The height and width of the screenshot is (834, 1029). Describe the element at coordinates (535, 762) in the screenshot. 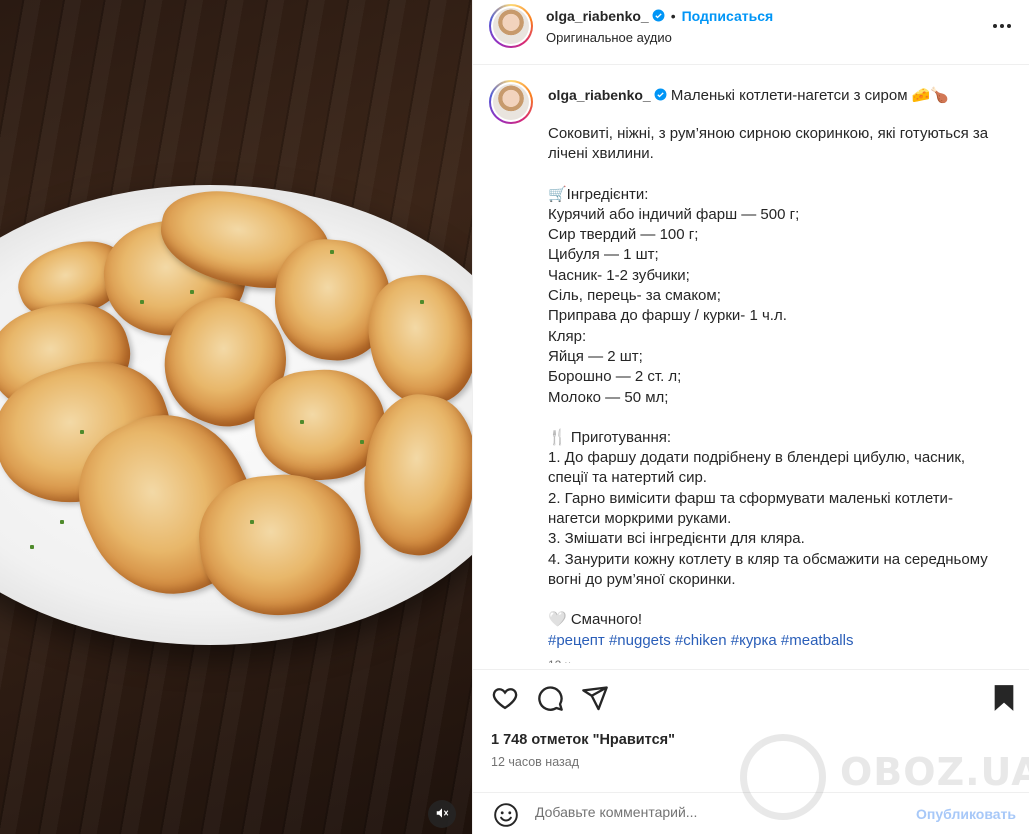

I see `post-time: 12 часов назад` at that location.